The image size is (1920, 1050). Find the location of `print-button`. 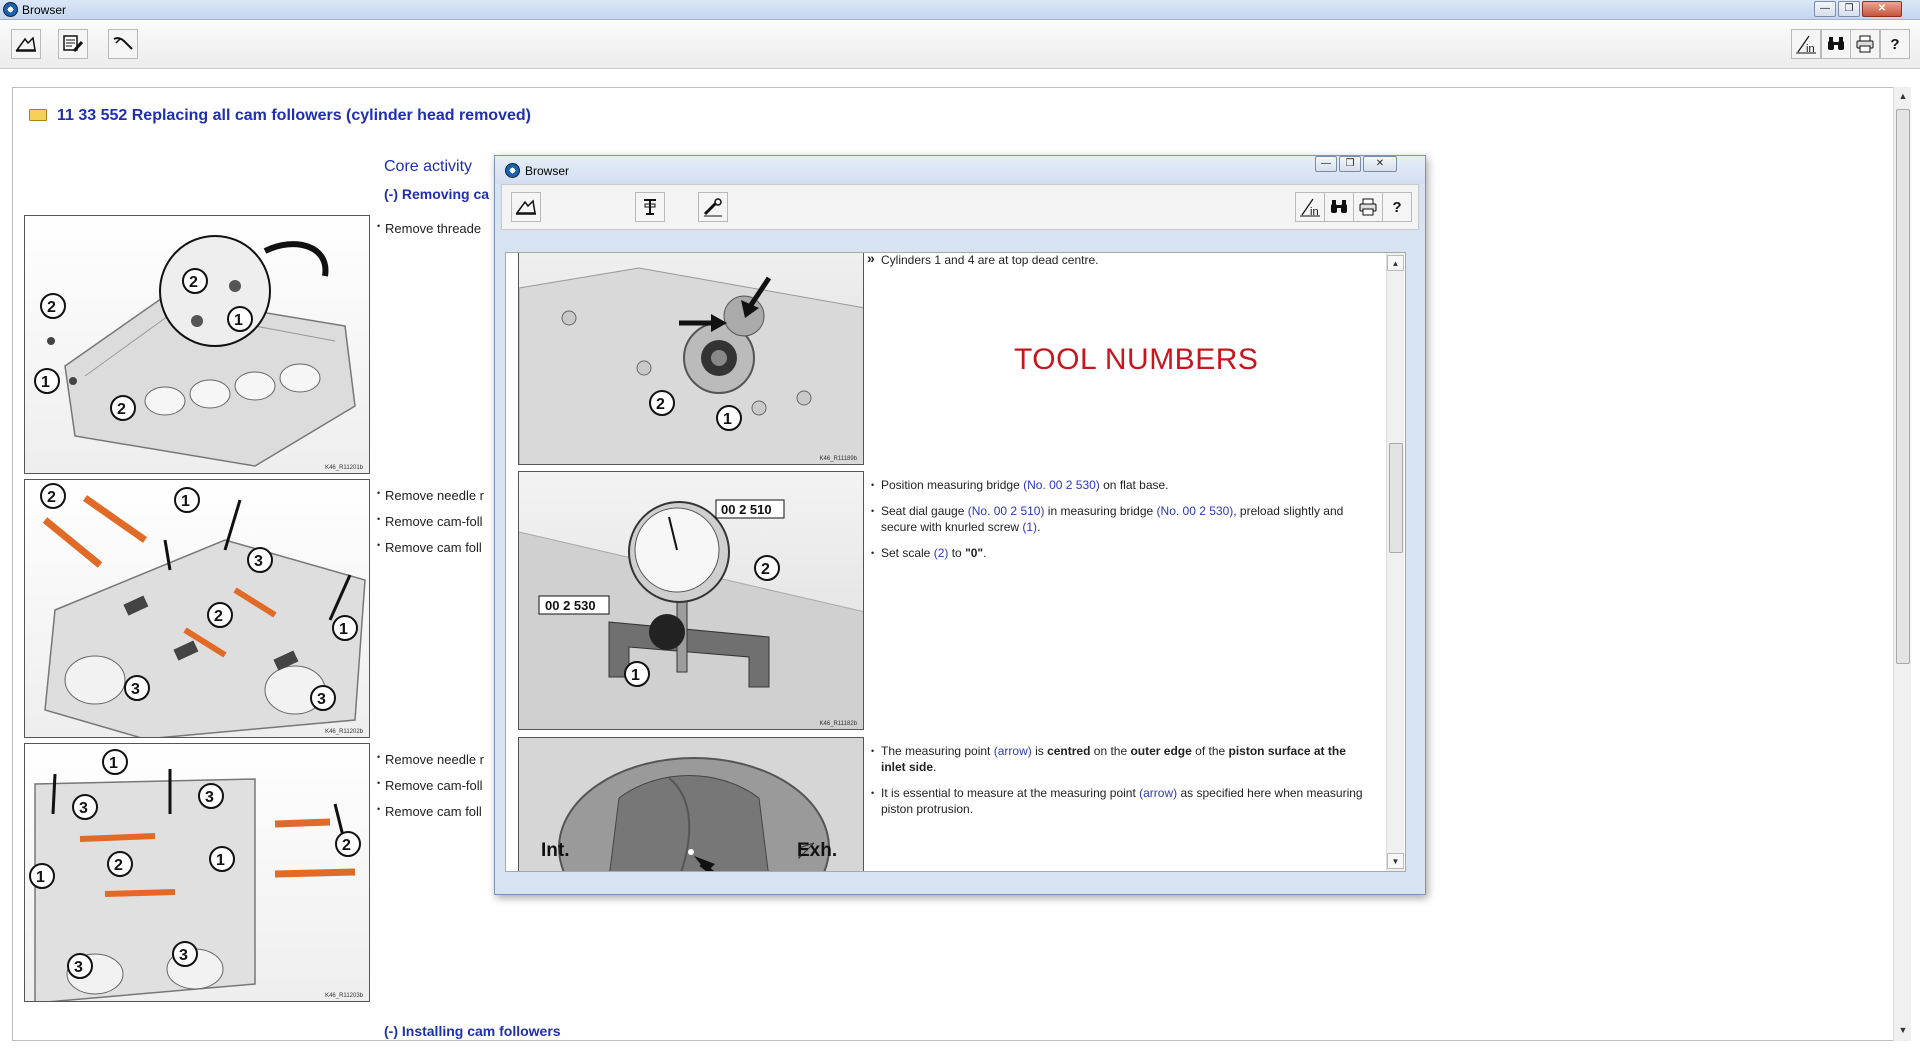

print-button is located at coordinates (1865, 44).